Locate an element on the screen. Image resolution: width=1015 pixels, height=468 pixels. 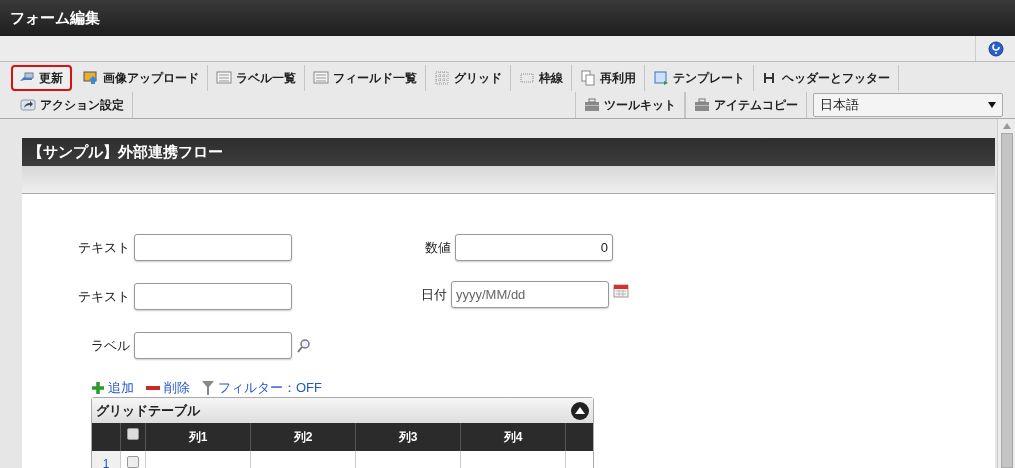
language-value: 日本語 is located at coordinates (839, 104).